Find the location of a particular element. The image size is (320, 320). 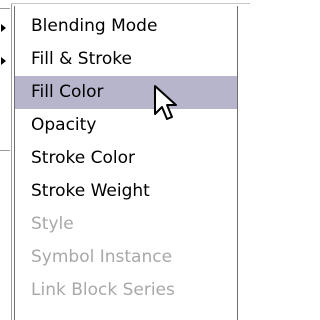

menu-item-opacity: Opacity is located at coordinates (126, 125).